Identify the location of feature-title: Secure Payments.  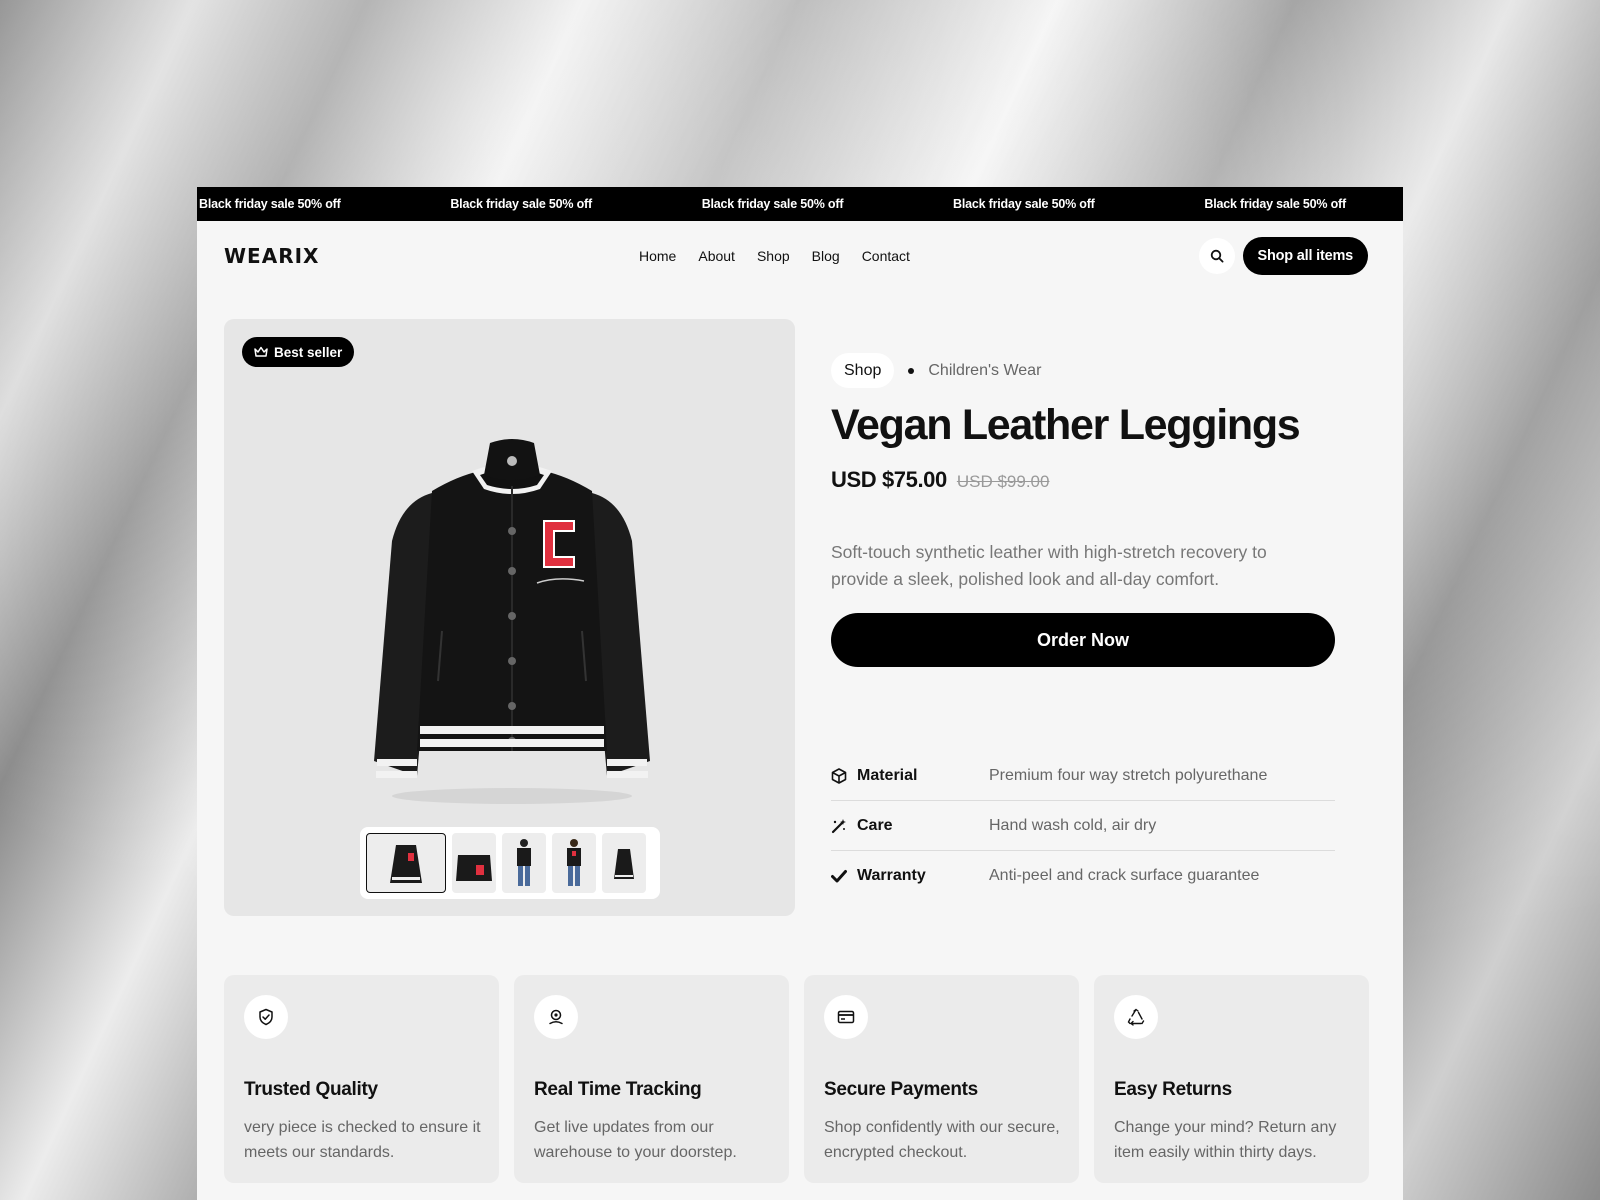
(901, 1089).